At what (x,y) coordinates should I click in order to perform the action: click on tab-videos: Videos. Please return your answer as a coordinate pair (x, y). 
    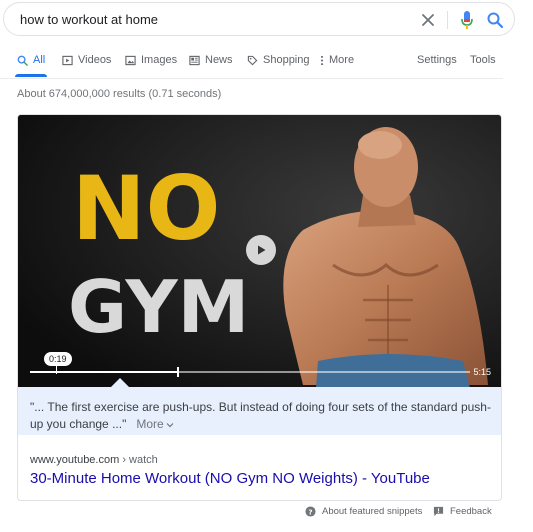
    Looking at the image, I should click on (86, 60).